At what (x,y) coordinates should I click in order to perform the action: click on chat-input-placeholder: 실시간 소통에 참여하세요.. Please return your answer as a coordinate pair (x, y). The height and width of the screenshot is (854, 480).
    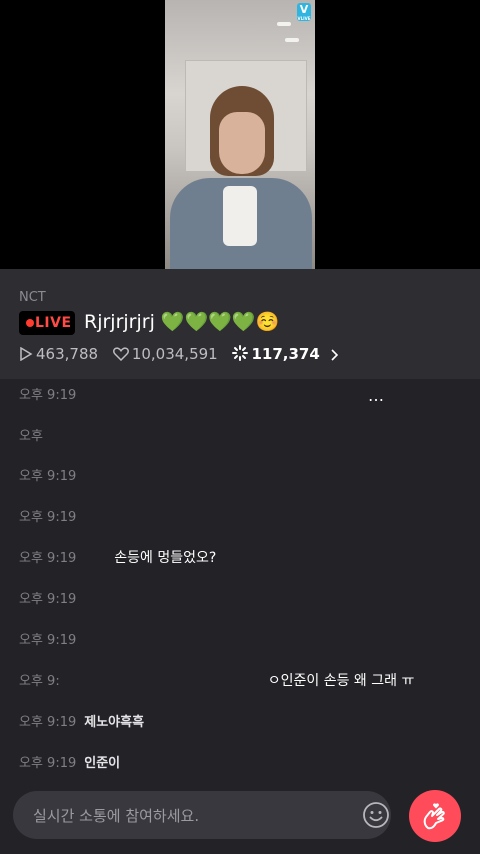
    Looking at the image, I should click on (116, 816).